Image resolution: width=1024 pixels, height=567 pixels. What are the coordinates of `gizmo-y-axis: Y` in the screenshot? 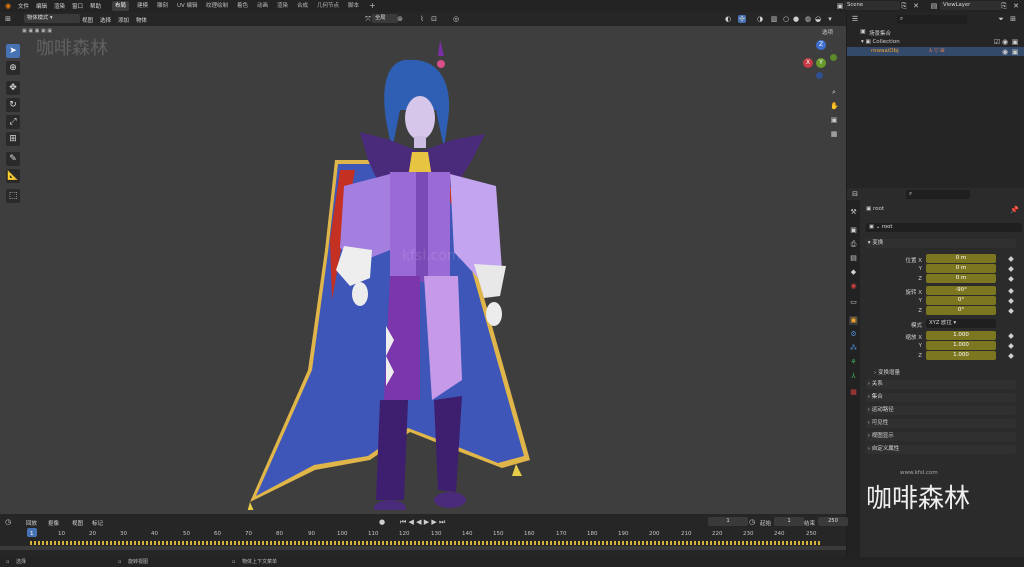 It's located at (821, 63).